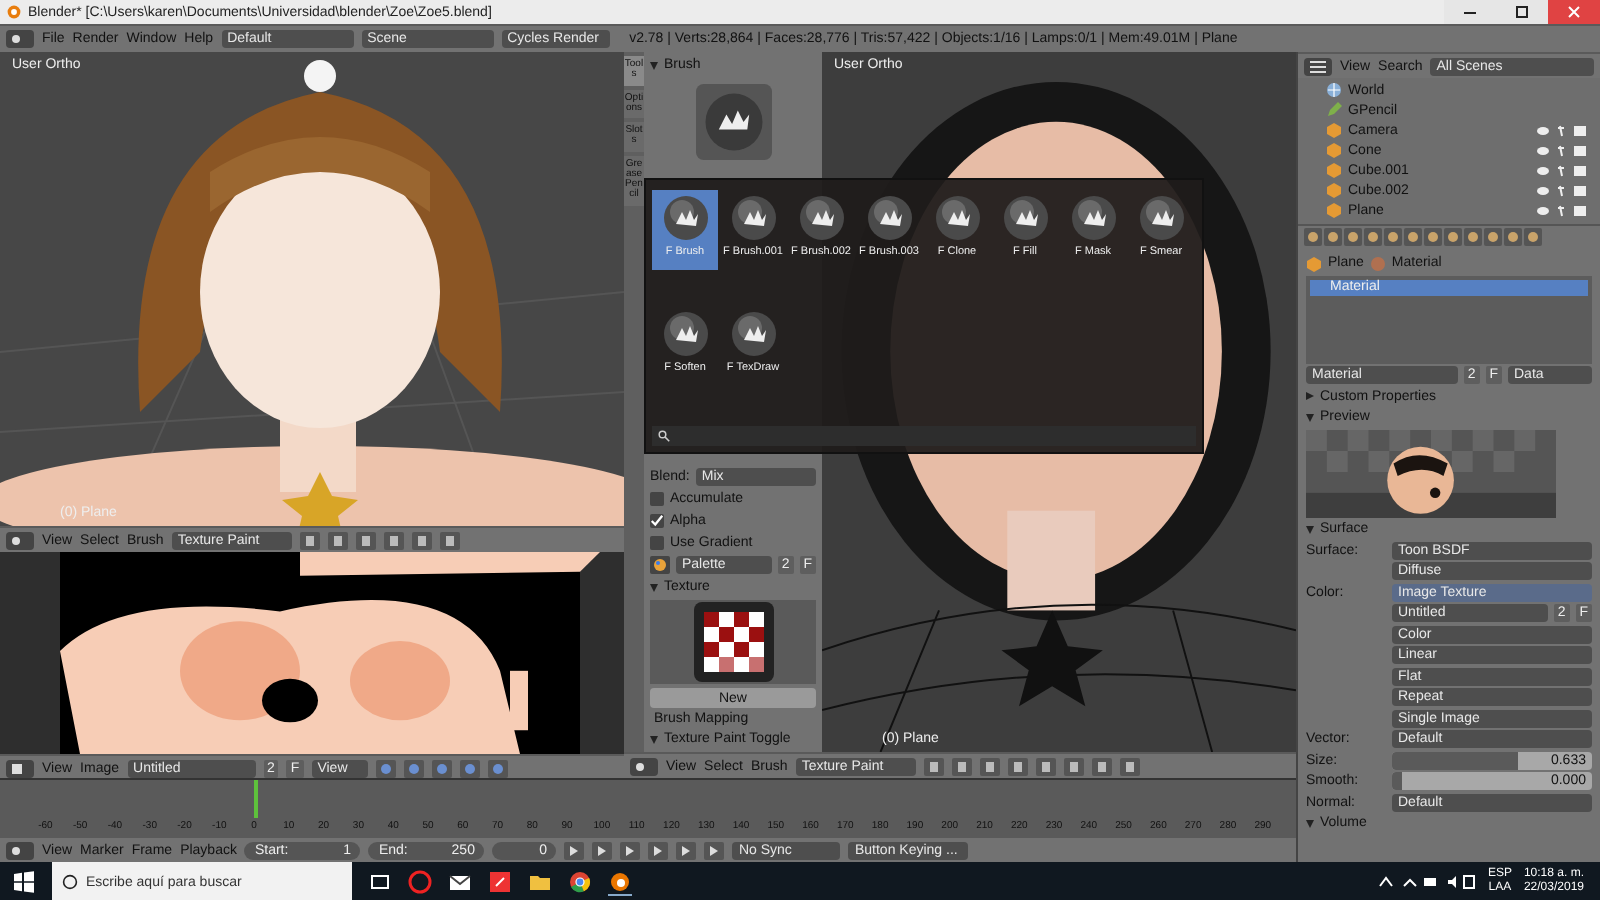 The image size is (1600, 900). What do you see at coordinates (460, 882) in the screenshot?
I see `mail-icon` at bounding box center [460, 882].